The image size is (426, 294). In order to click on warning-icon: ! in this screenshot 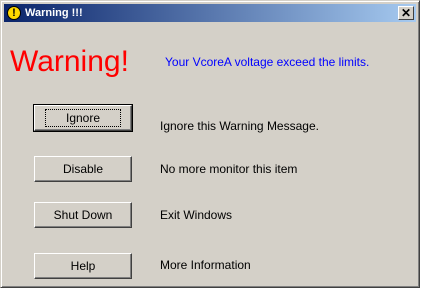, I will do `click(14, 13)`.